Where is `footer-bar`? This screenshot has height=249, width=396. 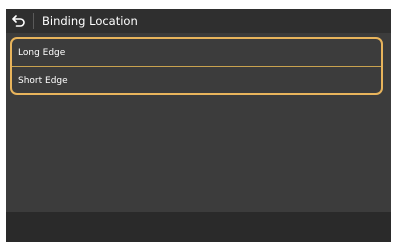 footer-bar is located at coordinates (198, 227).